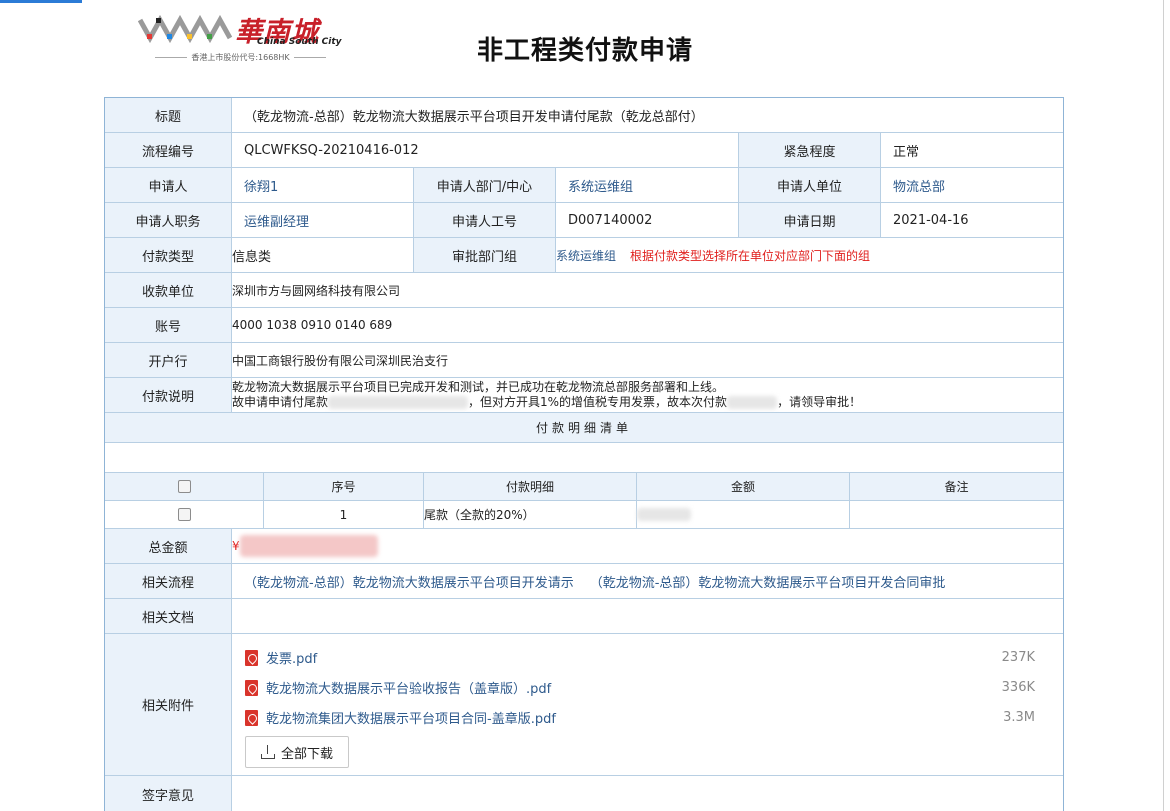 Image resolution: width=1170 pixels, height=811 pixels. What do you see at coordinates (1018, 687) in the screenshot?
I see `attachment-size: 336K` at bounding box center [1018, 687].